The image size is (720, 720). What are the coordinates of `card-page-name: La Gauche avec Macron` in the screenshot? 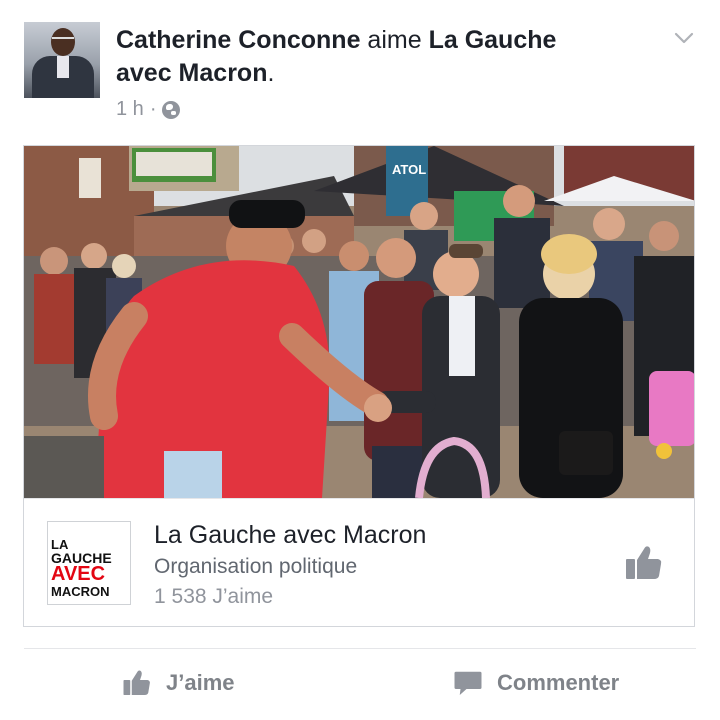 It's located at (290, 535).